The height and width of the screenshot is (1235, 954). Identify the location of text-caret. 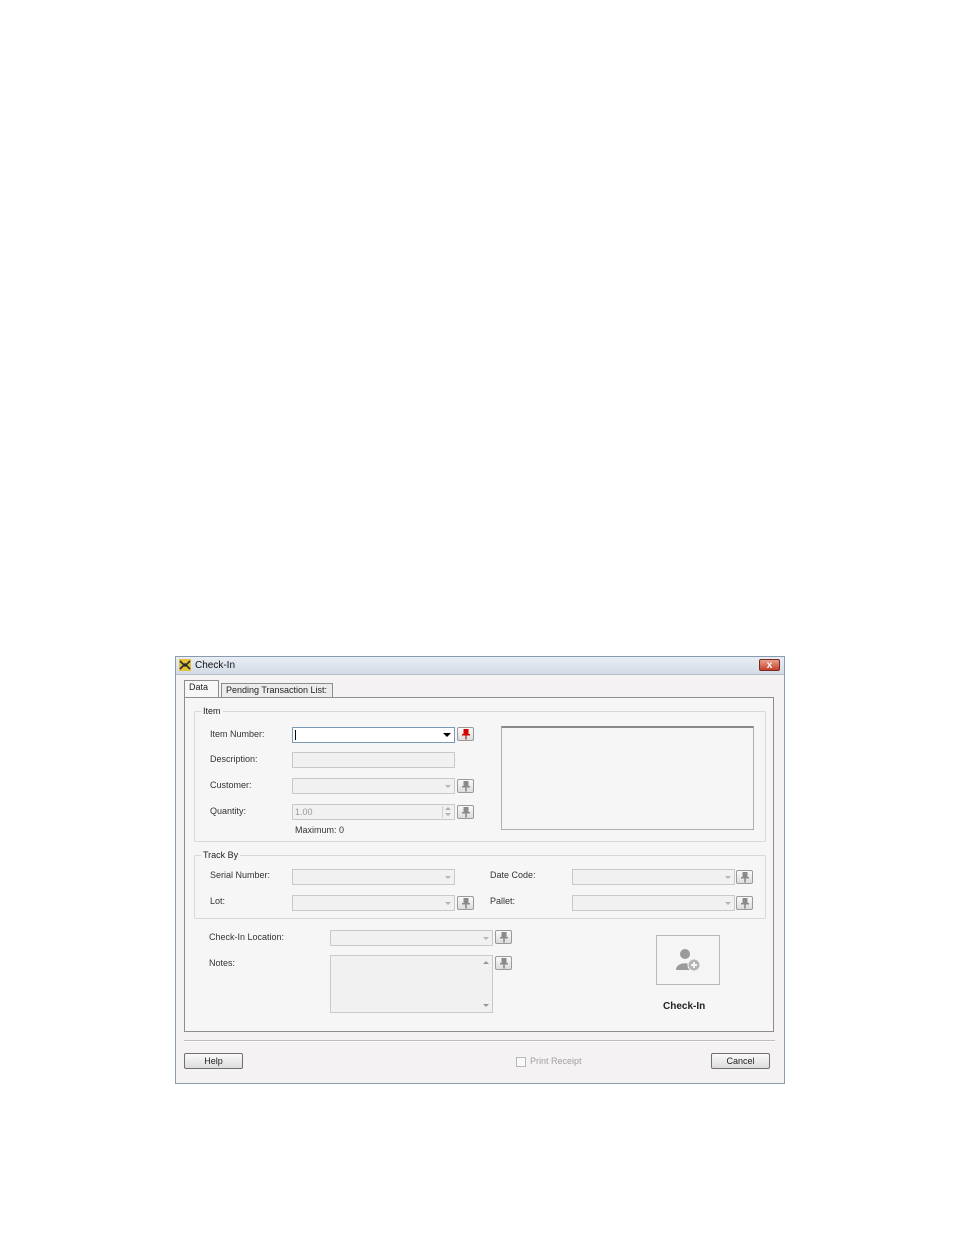
(295, 735).